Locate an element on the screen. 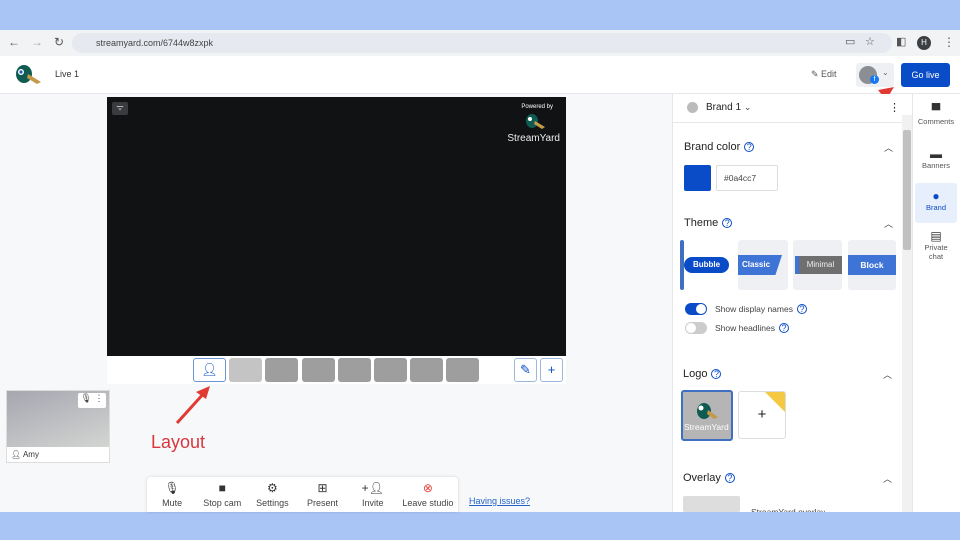 The image size is (960, 540). theme-block: Block is located at coordinates (872, 265).